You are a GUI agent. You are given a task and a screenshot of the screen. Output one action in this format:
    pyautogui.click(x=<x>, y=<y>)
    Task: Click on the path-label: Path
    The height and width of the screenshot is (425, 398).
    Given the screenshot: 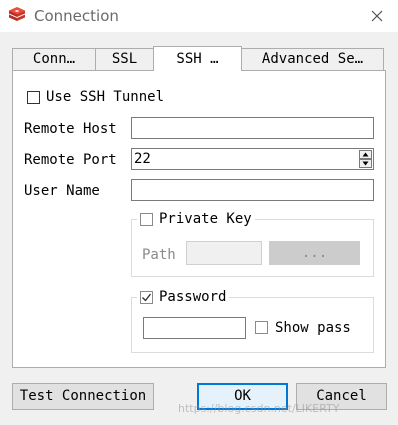 What is the action you would take?
    pyautogui.click(x=159, y=255)
    